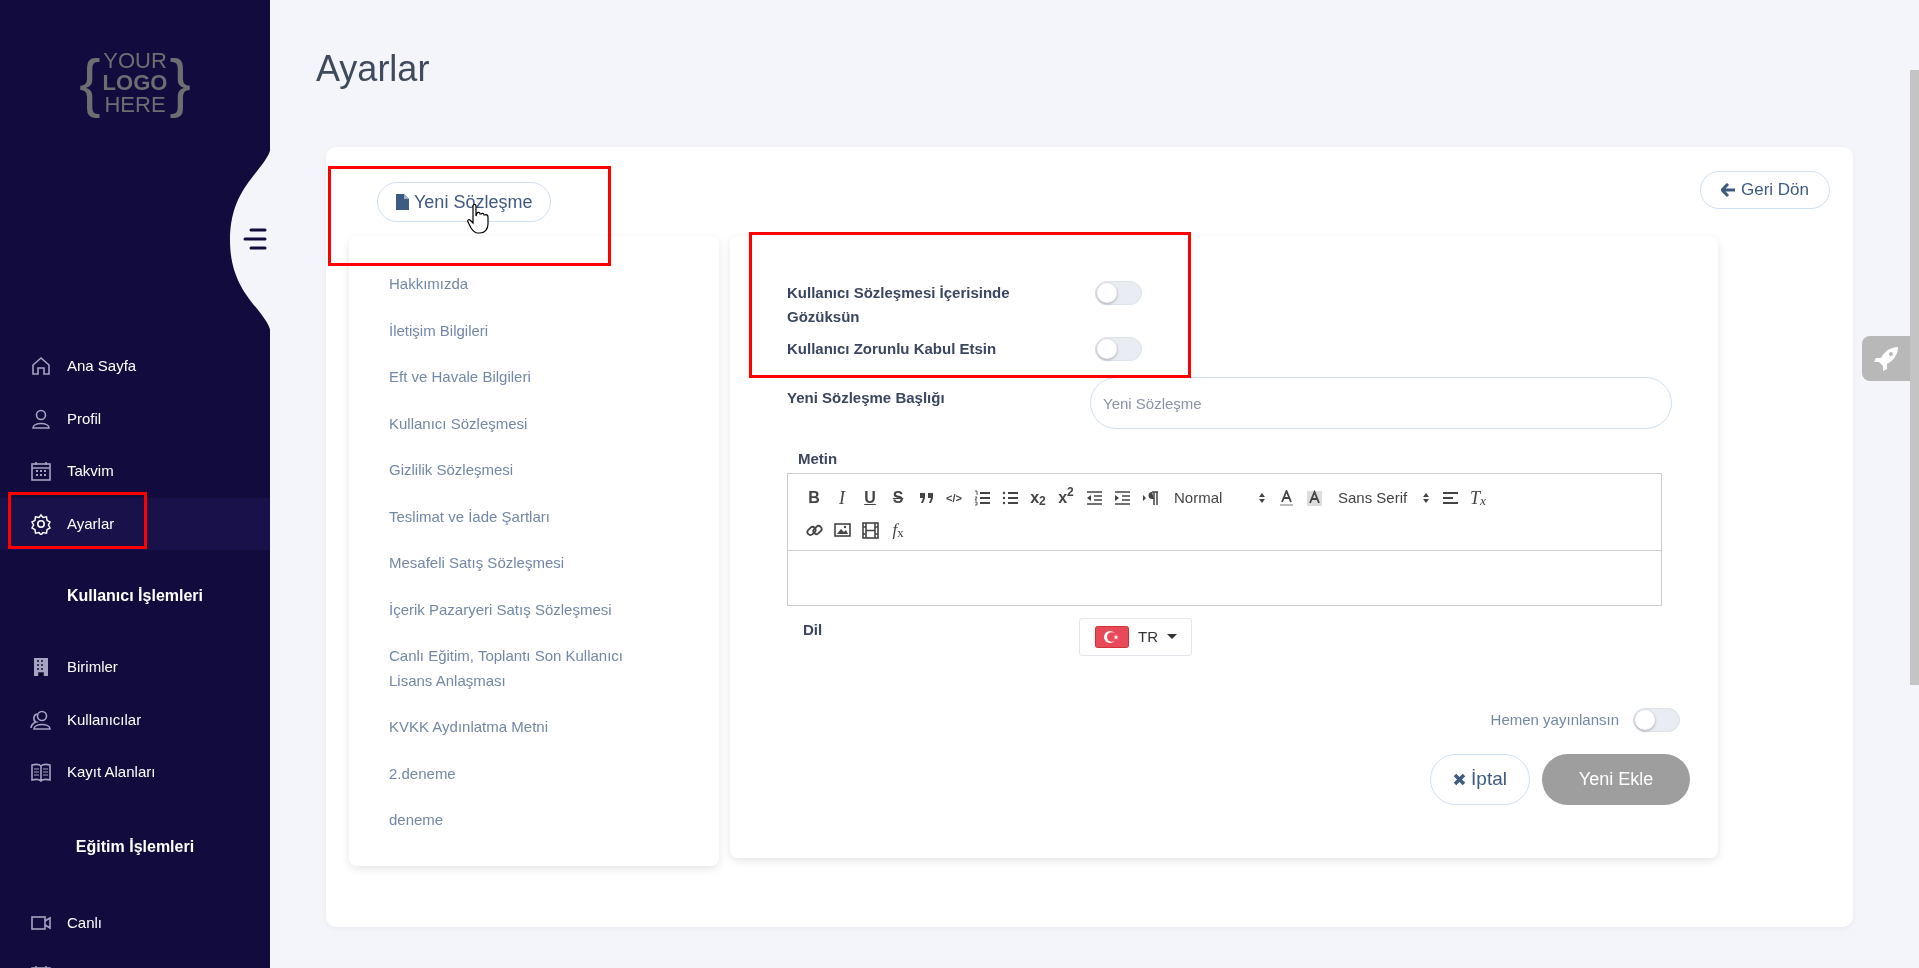  I want to click on field-label: Dil, so click(813, 630).